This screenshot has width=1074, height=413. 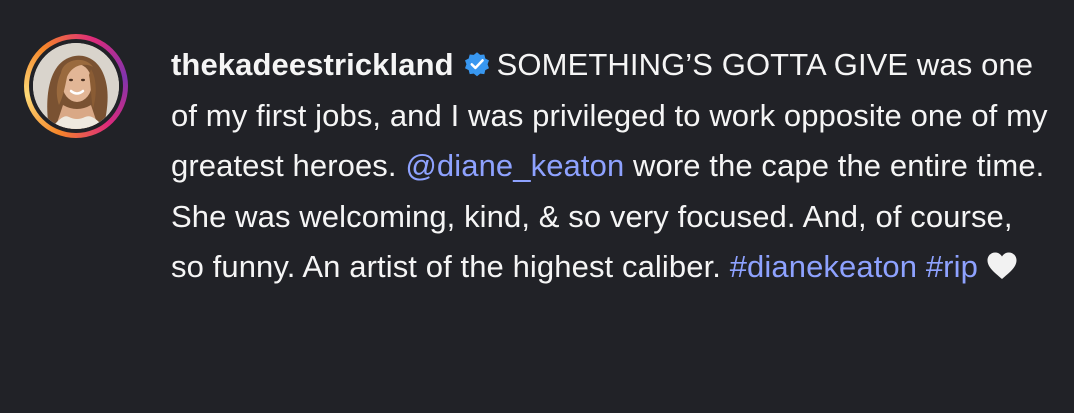 I want to click on story-ring-avatar, so click(x=76, y=86).